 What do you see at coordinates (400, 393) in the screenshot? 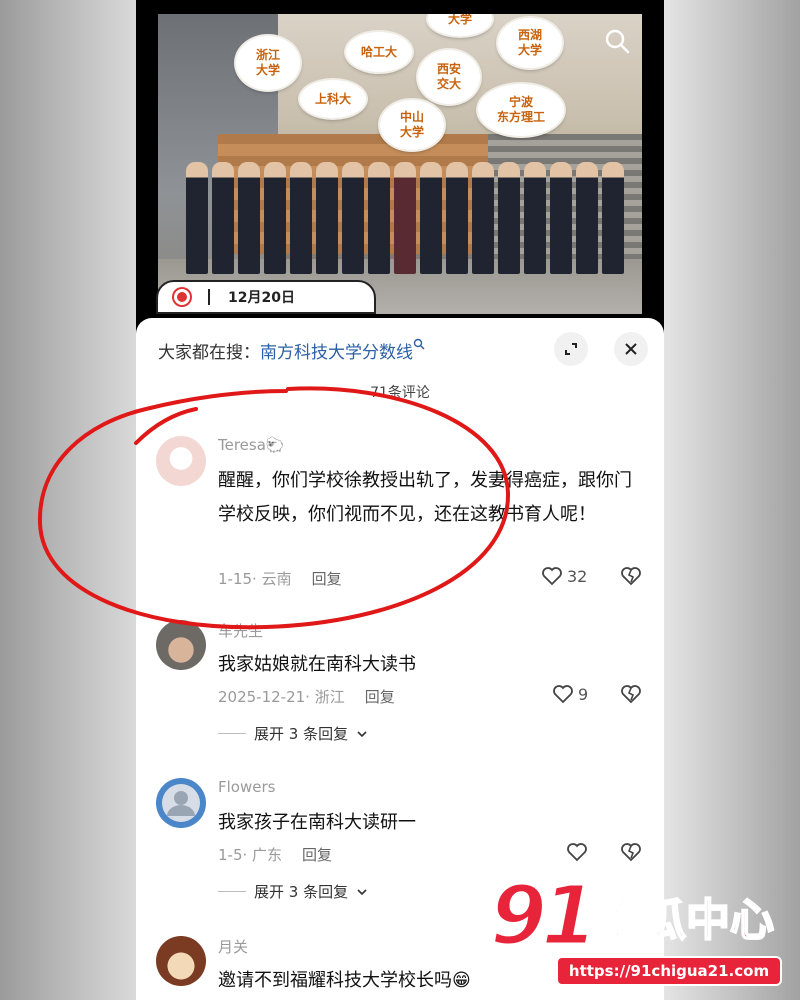
I see `comment-count: 71条评论` at bounding box center [400, 393].